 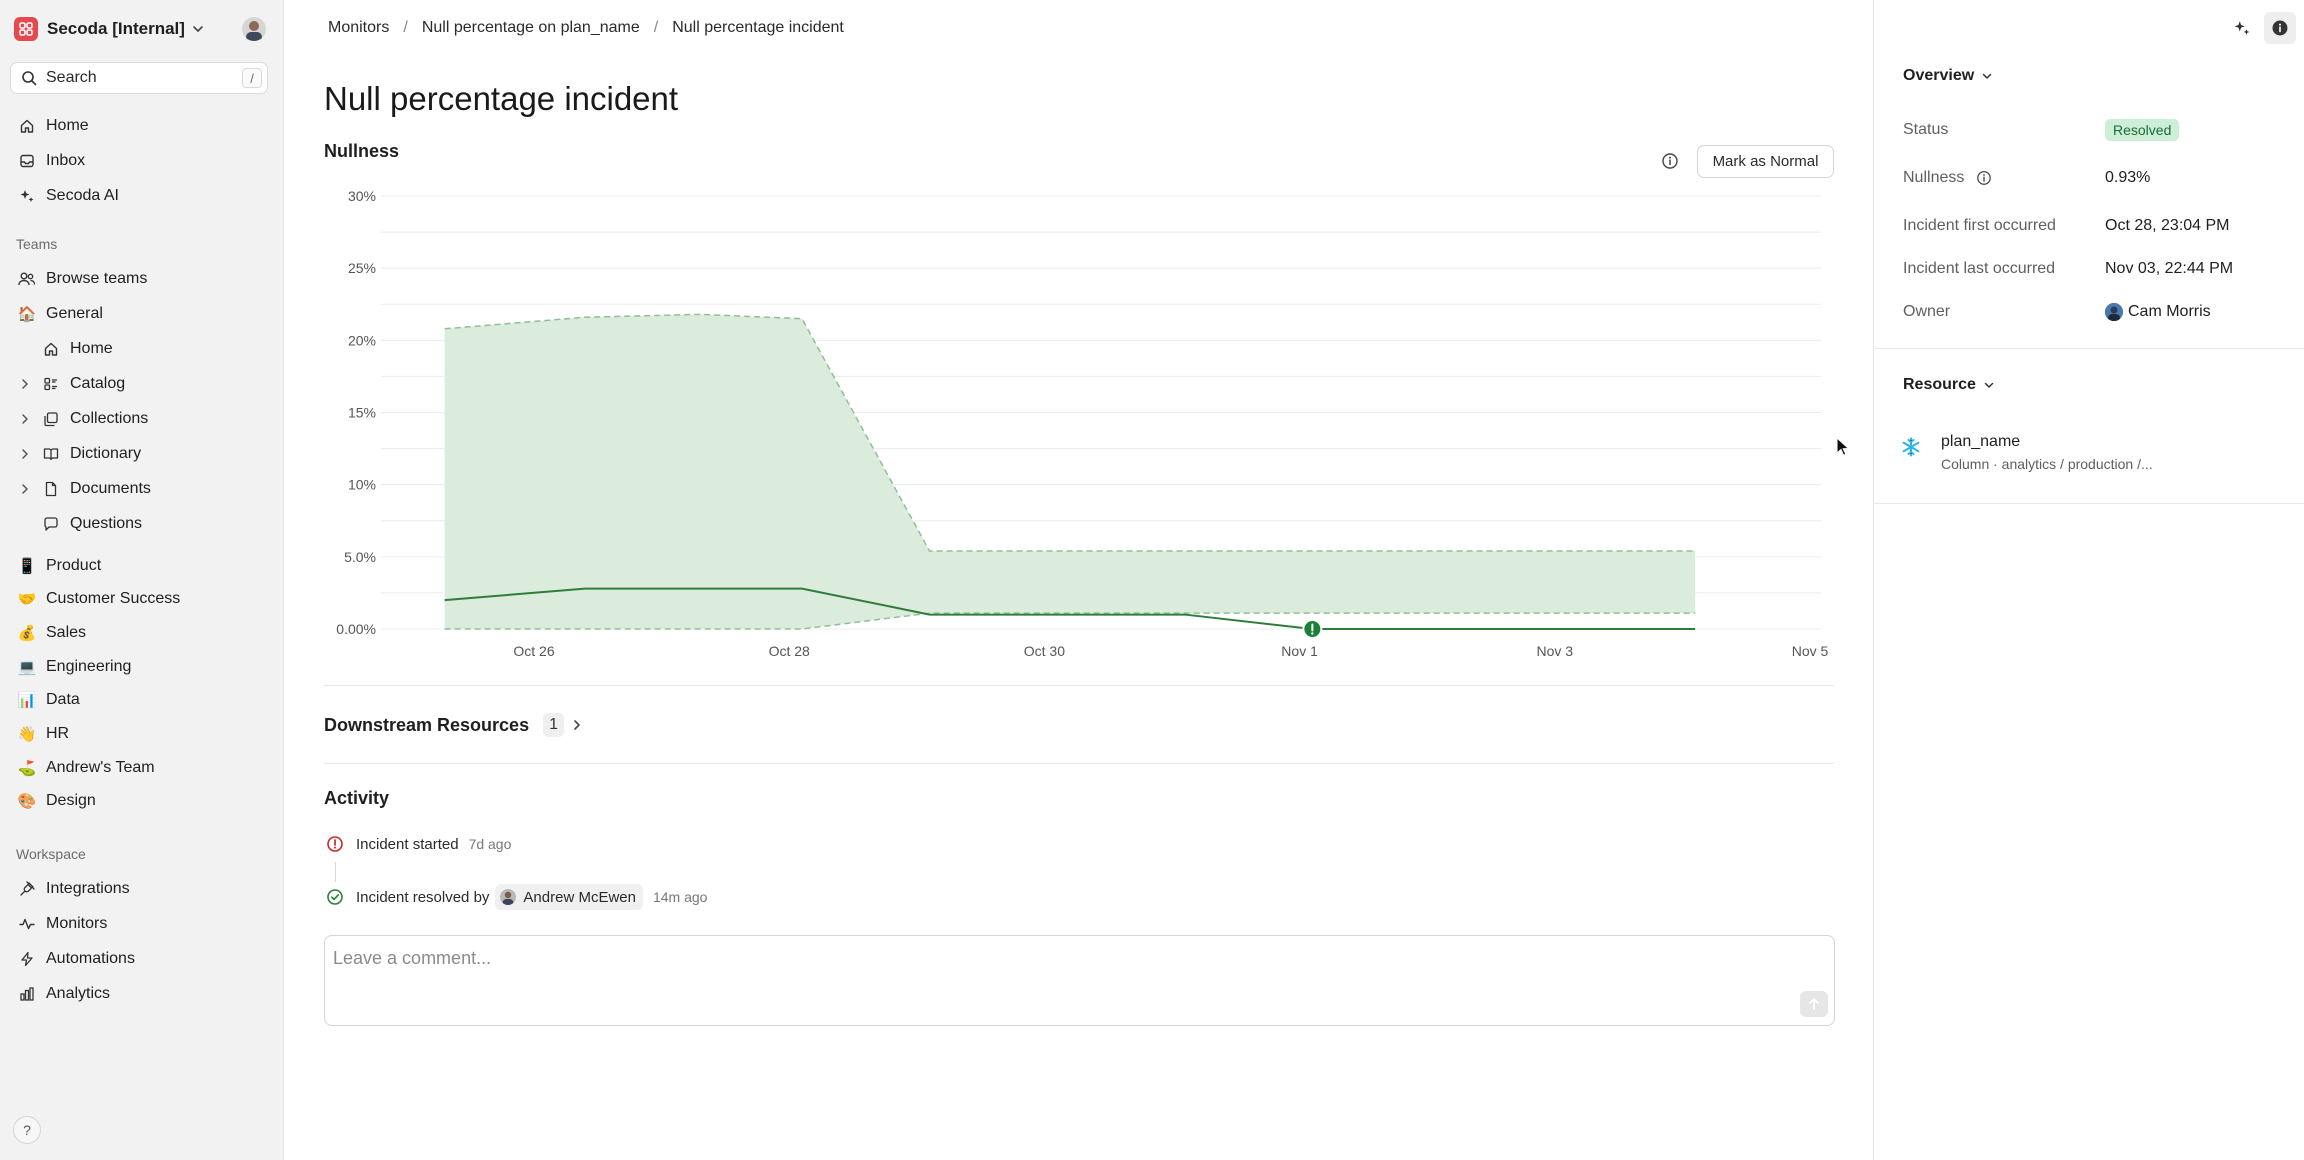 I want to click on nav-label: Catalog, so click(x=98, y=383).